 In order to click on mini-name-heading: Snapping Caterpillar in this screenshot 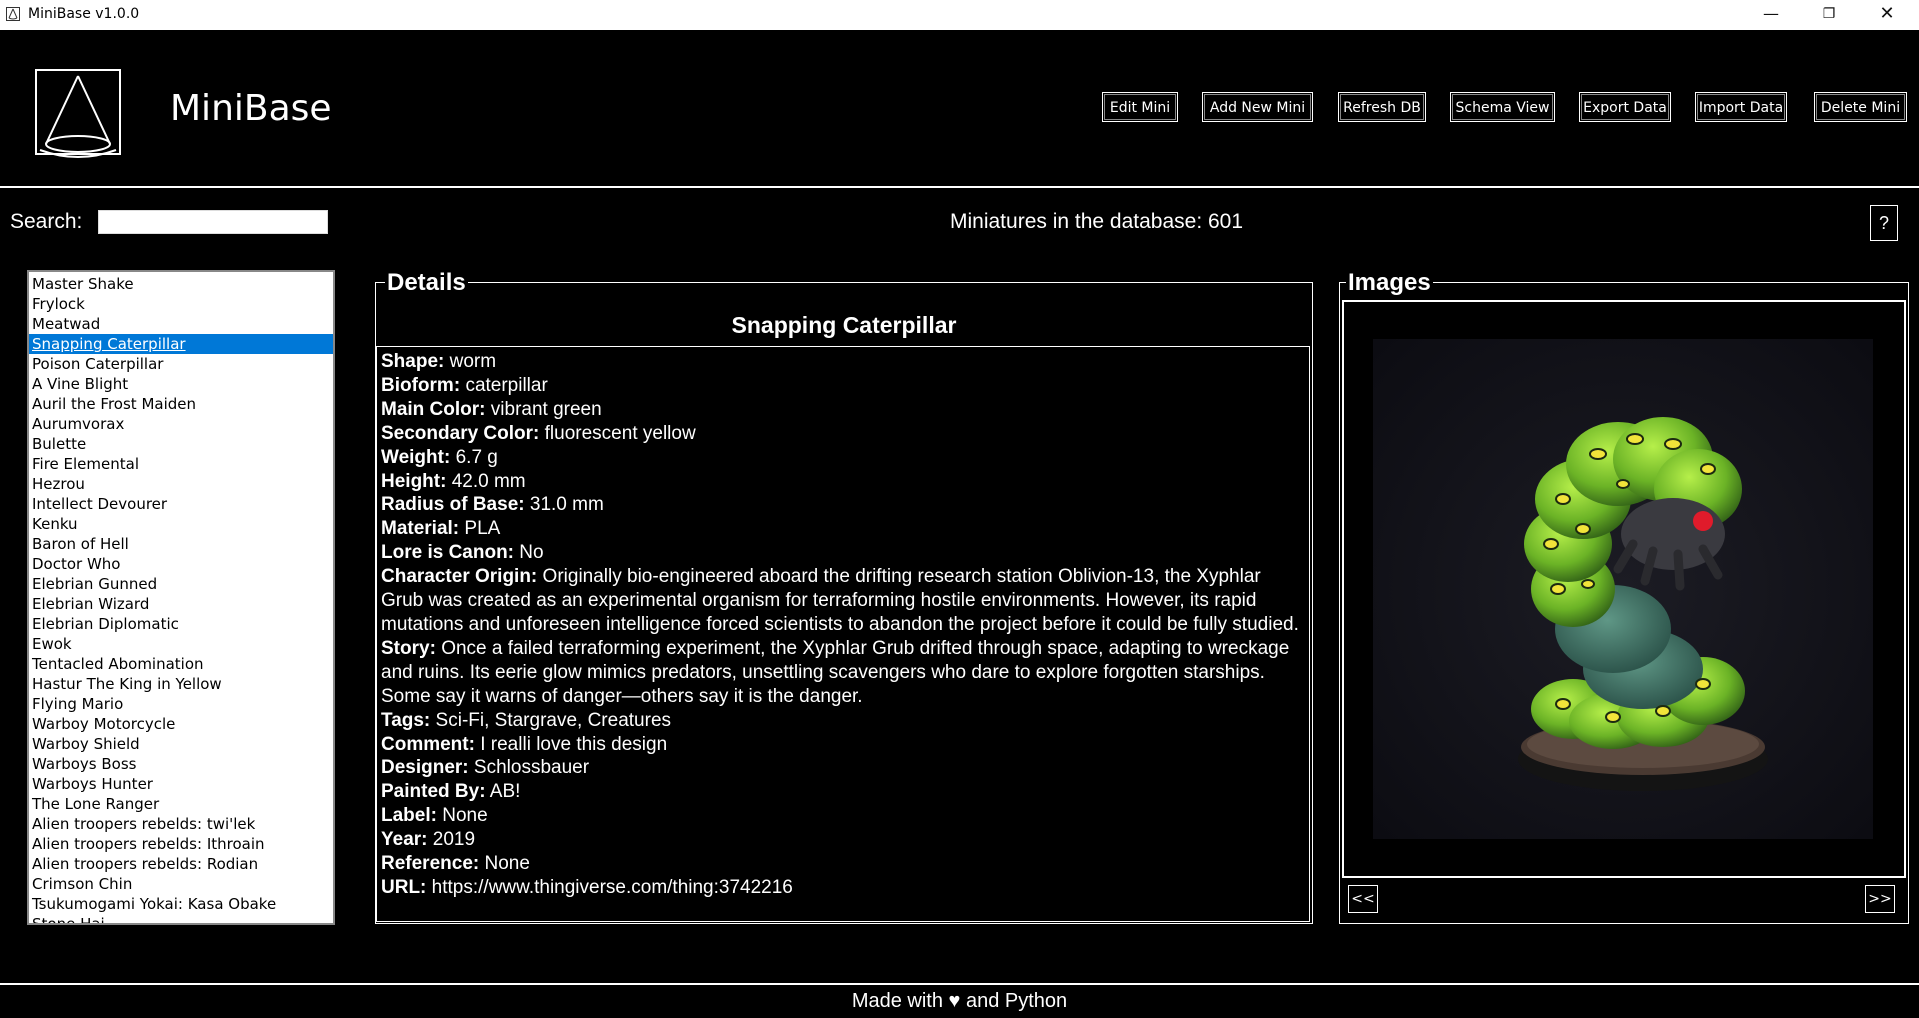, I will do `click(844, 325)`.